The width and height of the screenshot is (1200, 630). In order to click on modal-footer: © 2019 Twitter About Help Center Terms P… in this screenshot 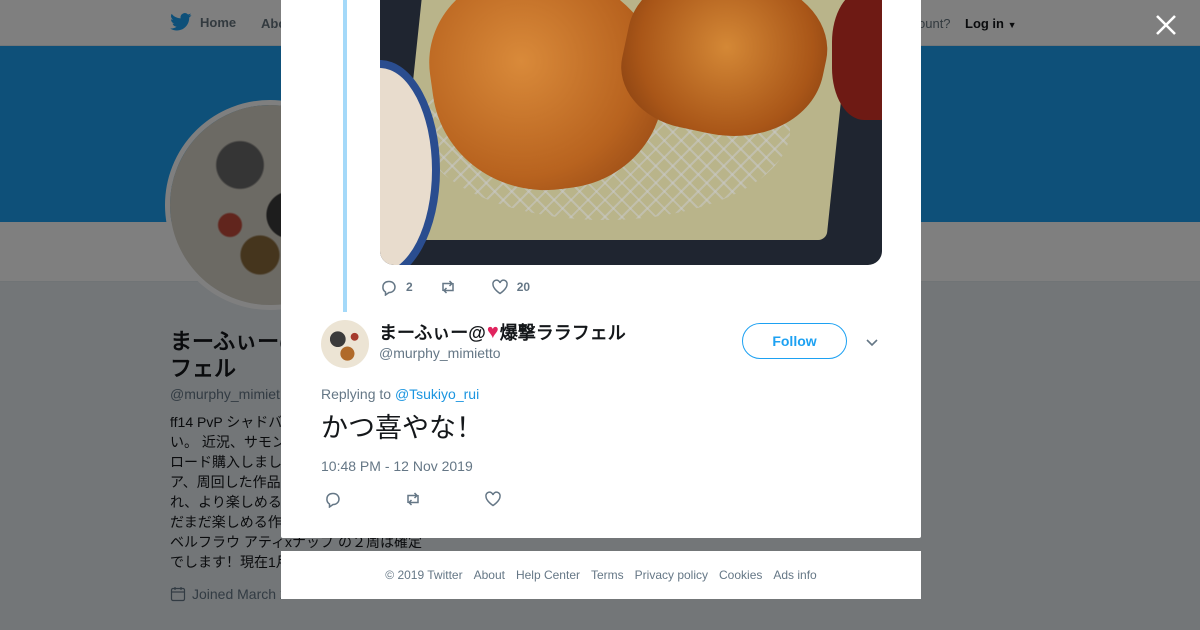, I will do `click(601, 575)`.